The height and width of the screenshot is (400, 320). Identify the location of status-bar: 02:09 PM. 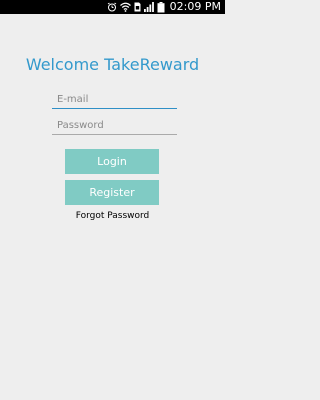
(112, 7).